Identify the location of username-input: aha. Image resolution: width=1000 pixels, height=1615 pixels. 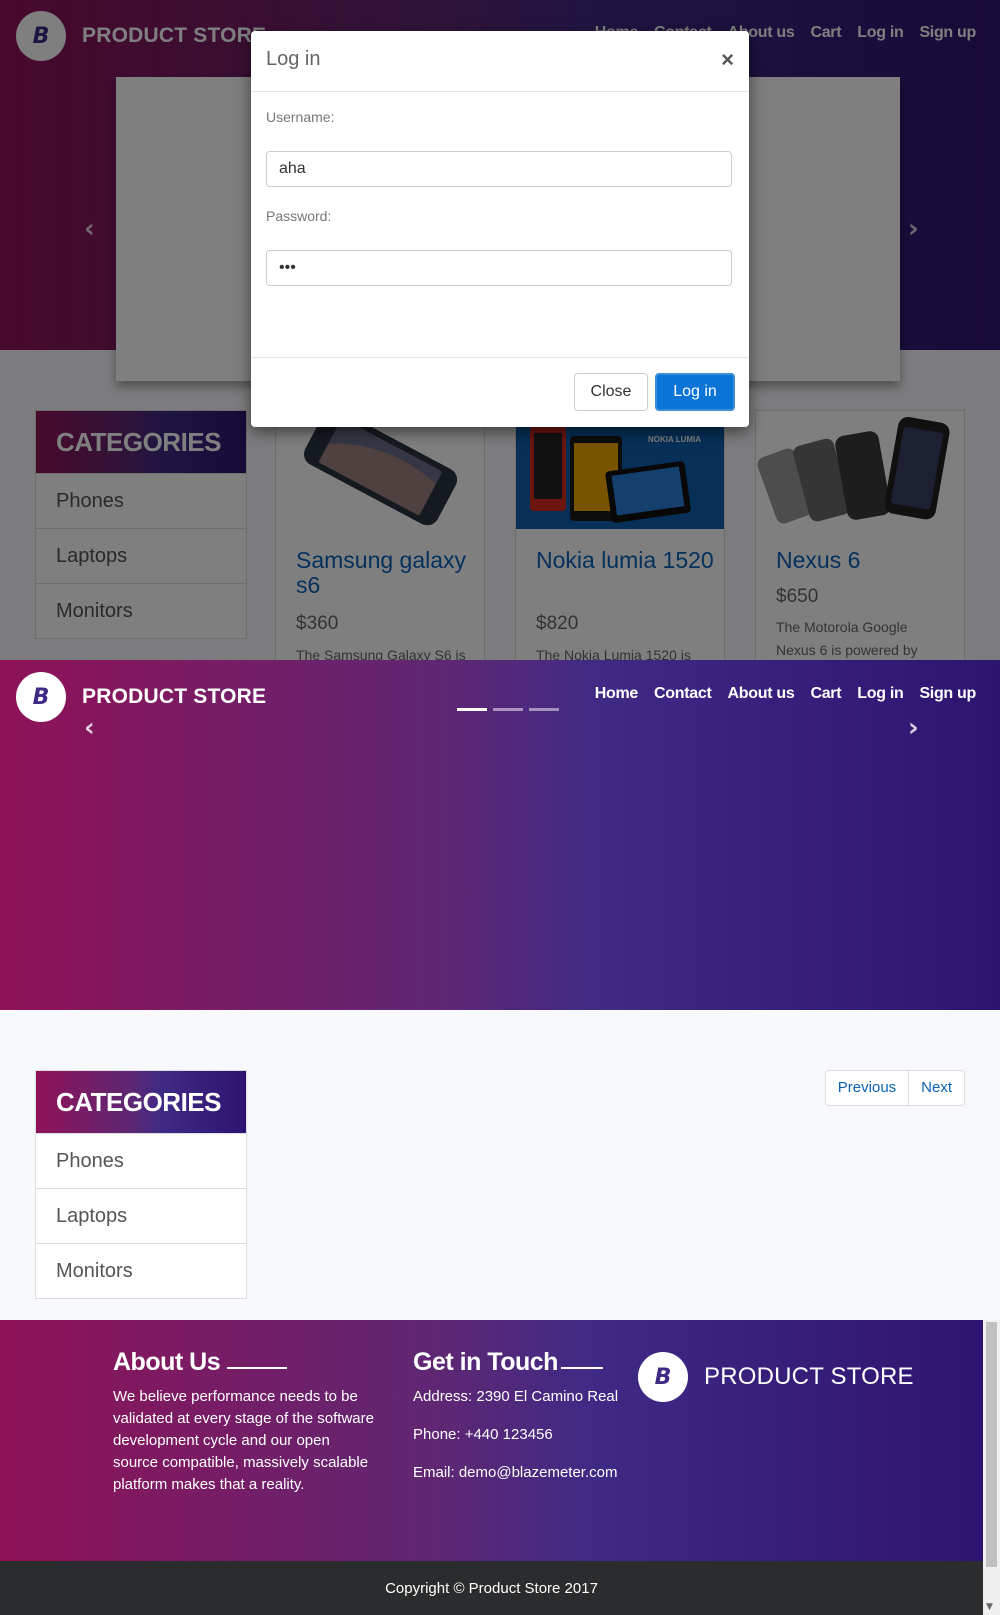
(499, 169).